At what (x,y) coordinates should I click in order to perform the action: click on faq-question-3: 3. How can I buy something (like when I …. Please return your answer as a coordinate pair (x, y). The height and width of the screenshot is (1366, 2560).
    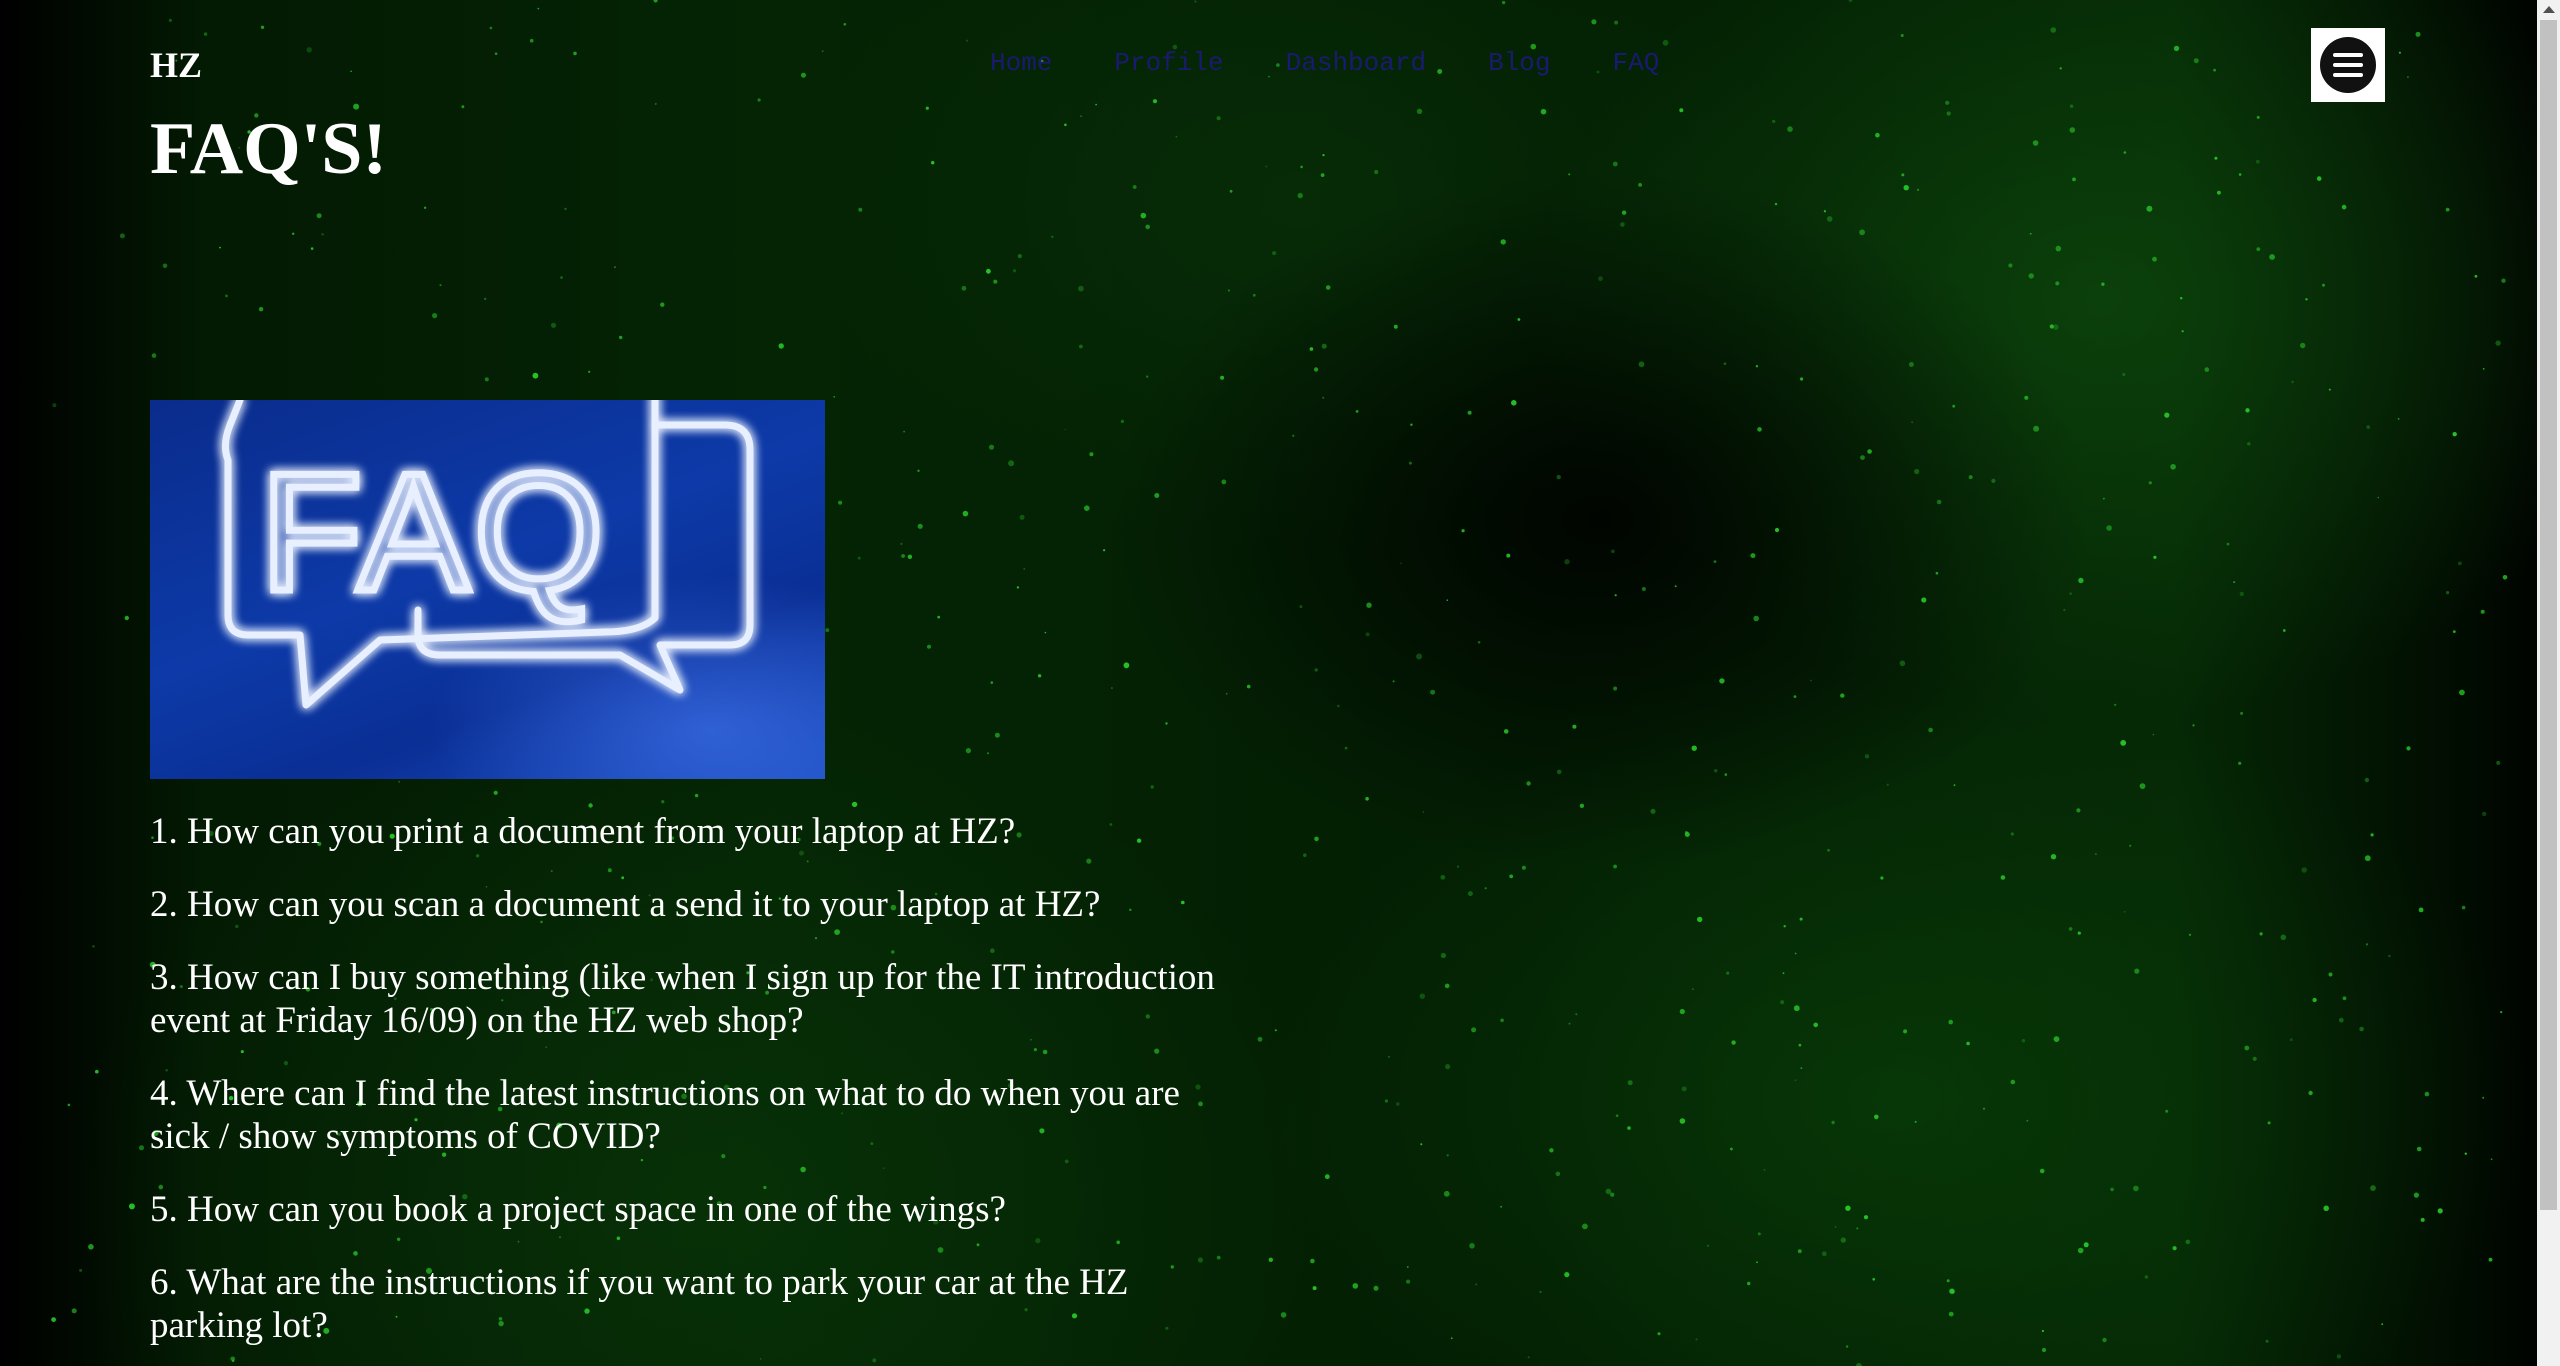
    Looking at the image, I should click on (690, 999).